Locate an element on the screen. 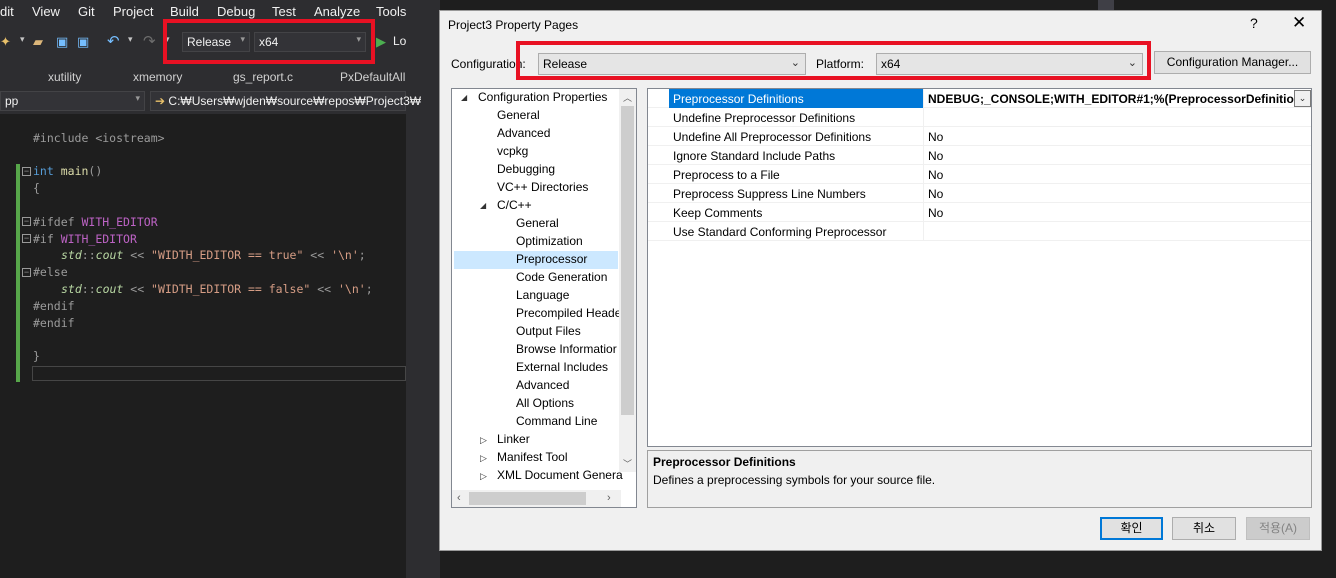 The image size is (1336, 578). code-line: { is located at coordinates (36, 188).